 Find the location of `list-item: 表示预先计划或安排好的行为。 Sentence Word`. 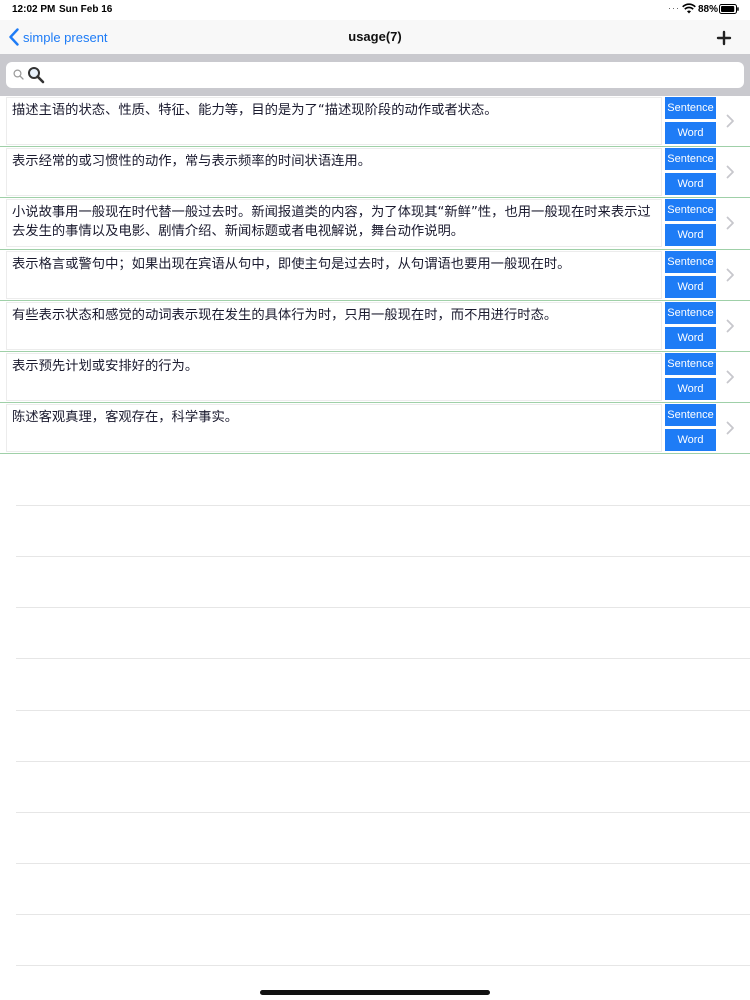

list-item: 表示预先计划或安排好的行为。 Sentence Word is located at coordinates (375, 377).